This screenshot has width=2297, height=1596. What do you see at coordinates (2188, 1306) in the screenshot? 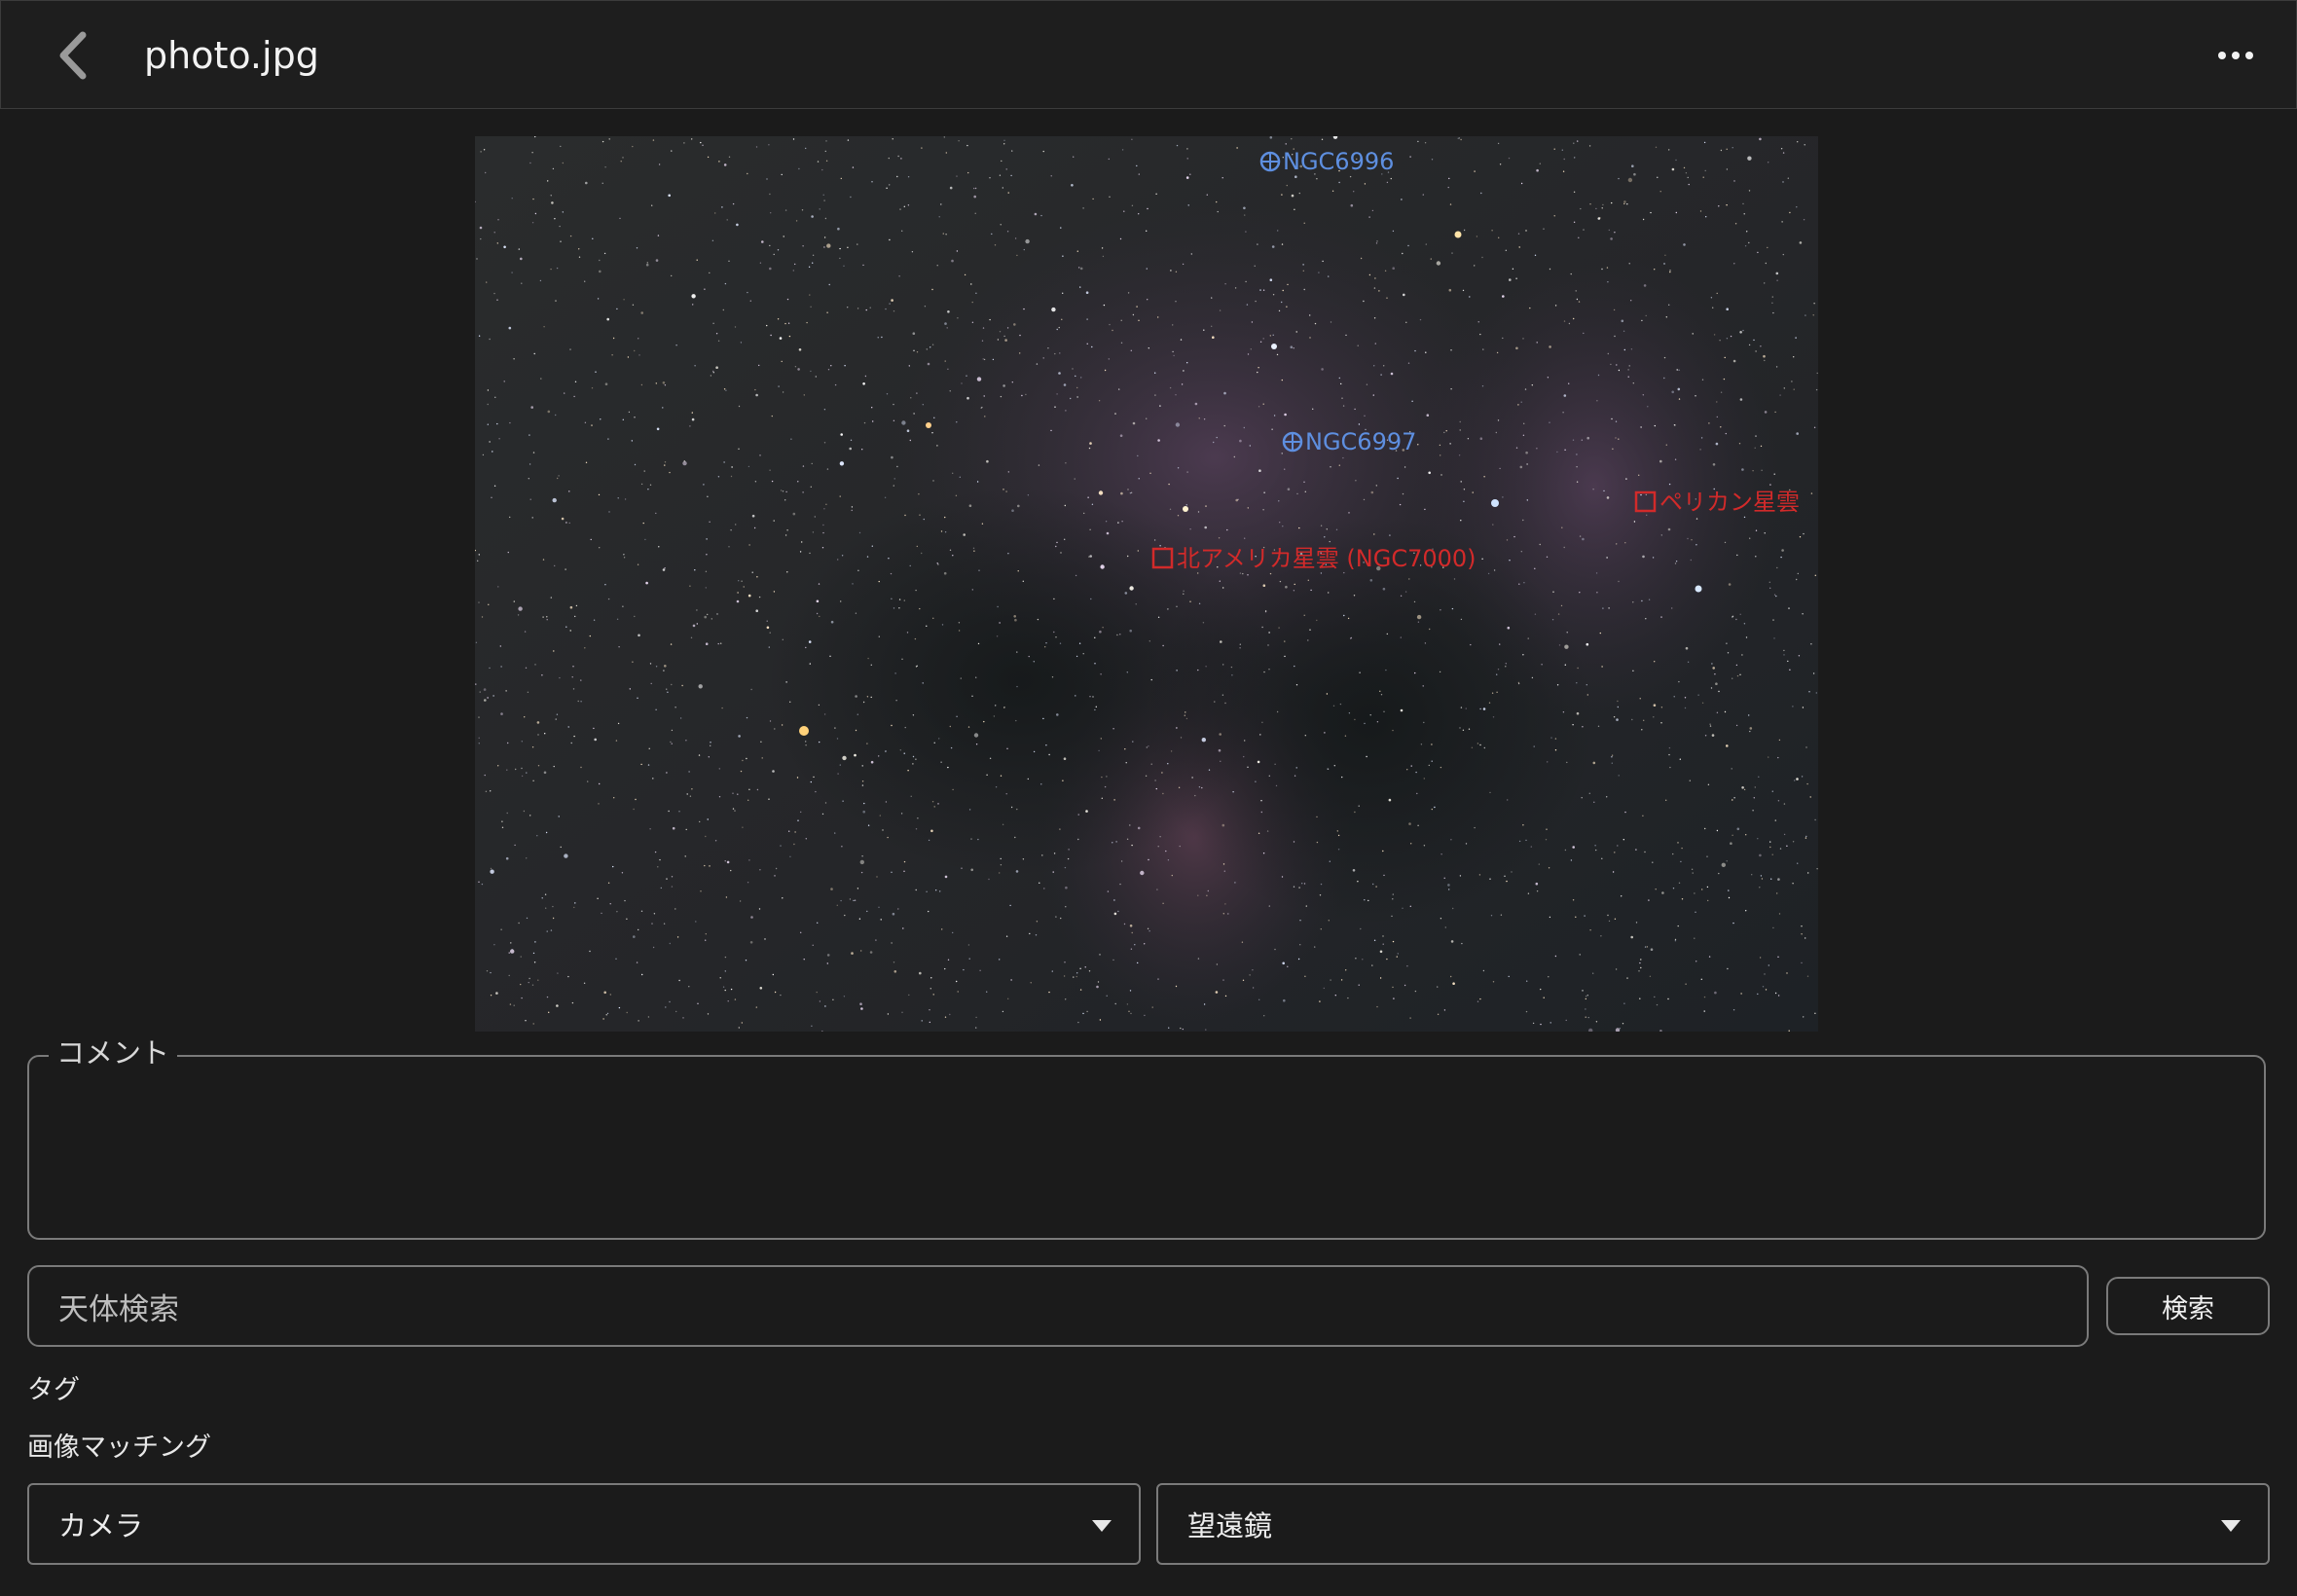
I see `search-button: 検索` at bounding box center [2188, 1306].